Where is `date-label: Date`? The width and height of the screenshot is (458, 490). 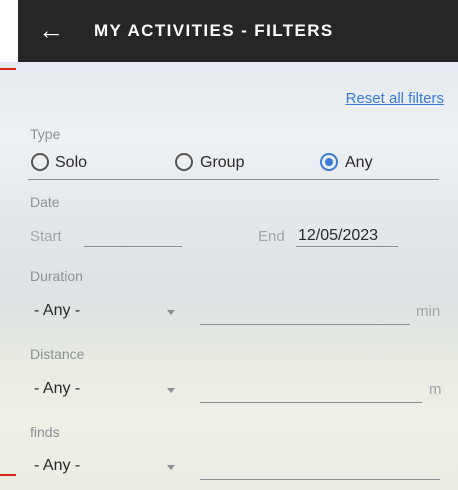 date-label: Date is located at coordinates (45, 202).